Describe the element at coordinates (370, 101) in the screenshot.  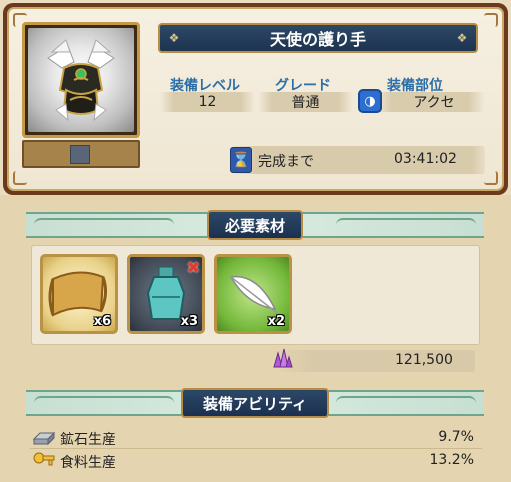
I see `accessory-icon: ◑` at that location.